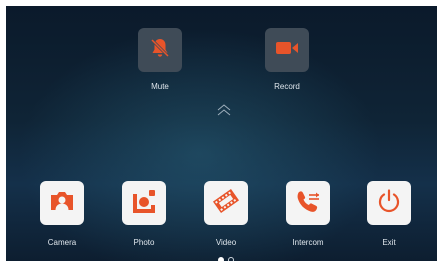  Describe the element at coordinates (287, 86) in the screenshot. I see `record-label: Record` at that location.